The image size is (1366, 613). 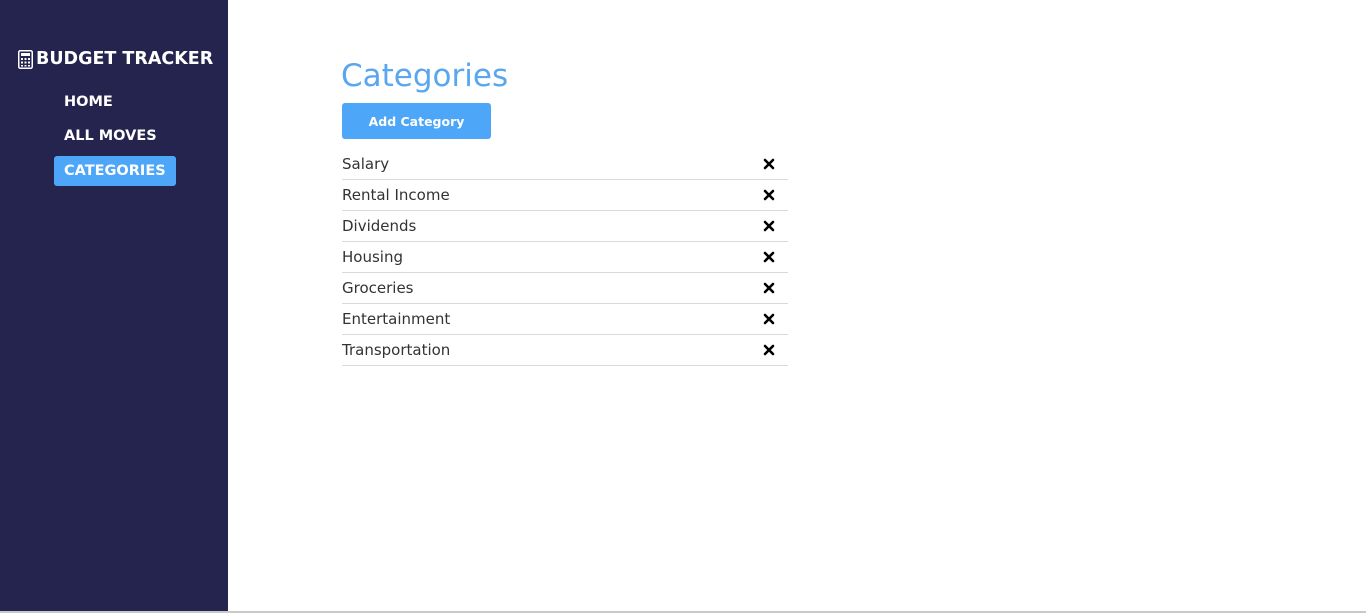 What do you see at coordinates (396, 350) in the screenshot?
I see `category-name: Transportation` at bounding box center [396, 350].